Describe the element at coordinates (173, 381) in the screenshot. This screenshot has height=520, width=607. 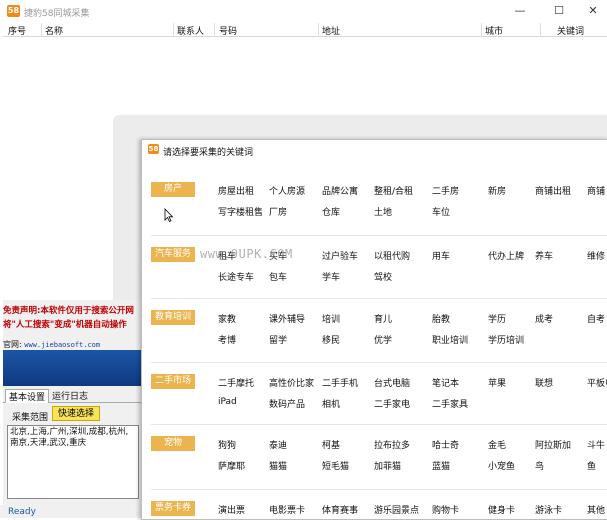
I see `category-label: 二手市场` at that location.